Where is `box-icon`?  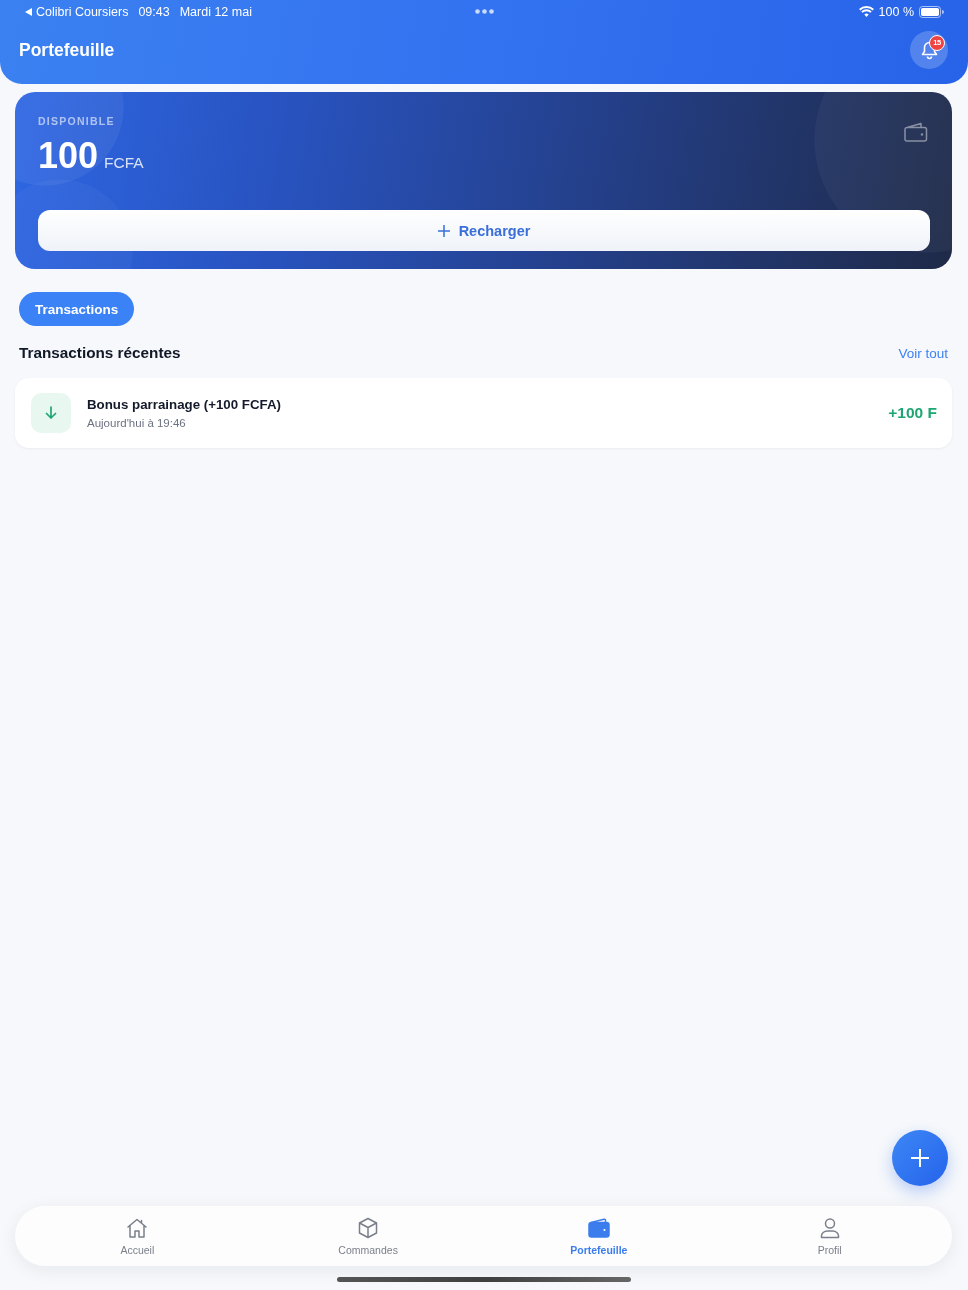 box-icon is located at coordinates (368, 1227).